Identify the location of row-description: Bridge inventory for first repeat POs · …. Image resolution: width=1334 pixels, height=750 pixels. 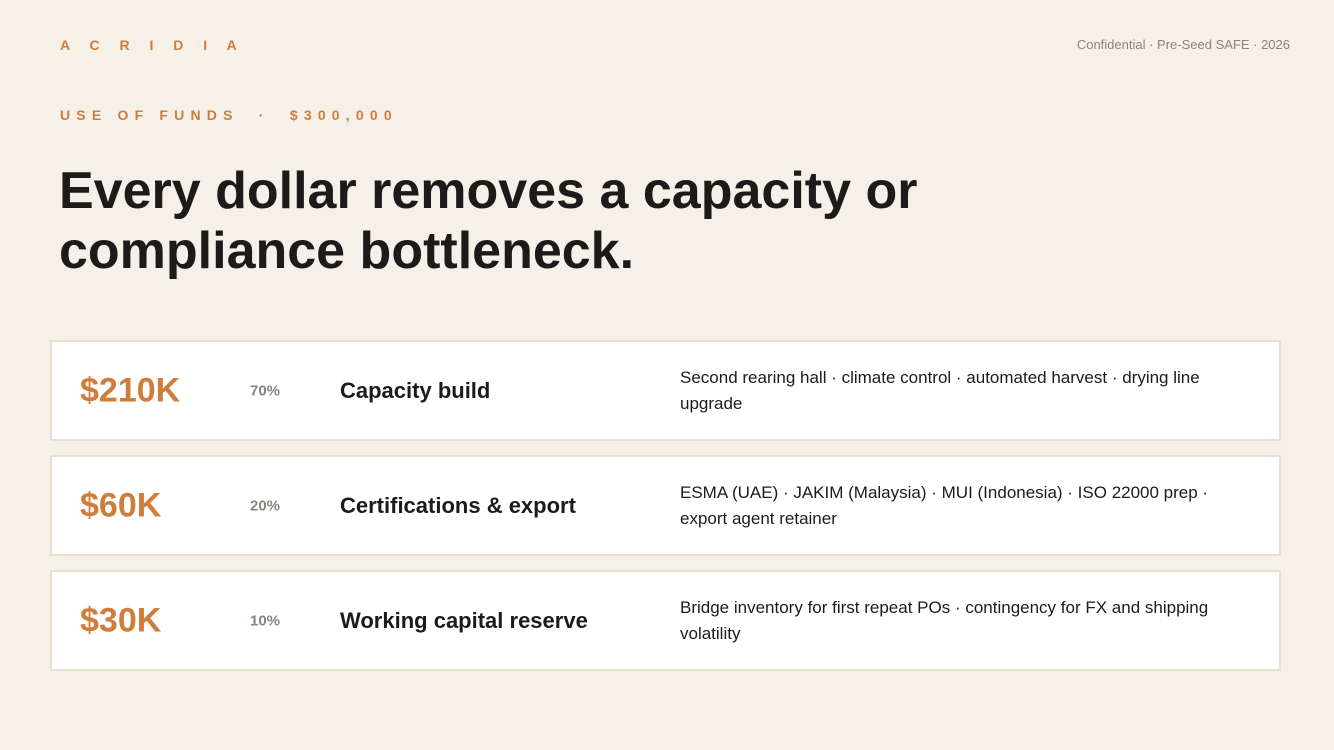
(944, 620).